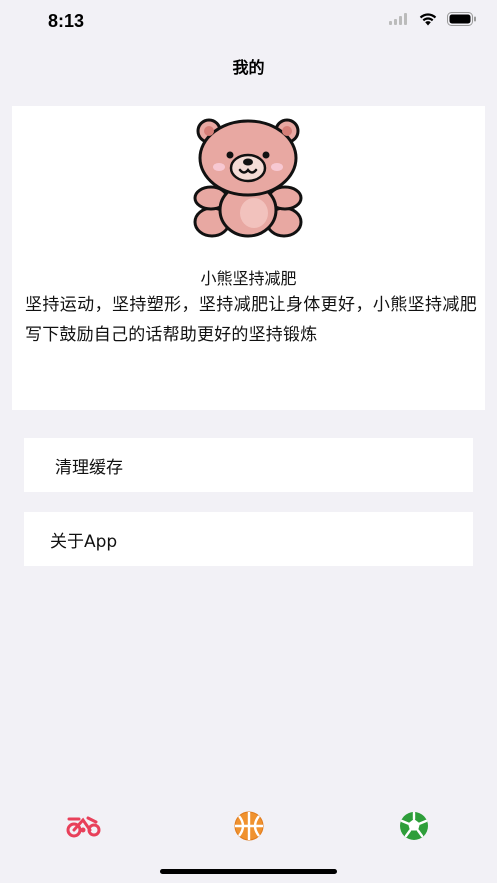  I want to click on signal-icon, so click(398, 19).